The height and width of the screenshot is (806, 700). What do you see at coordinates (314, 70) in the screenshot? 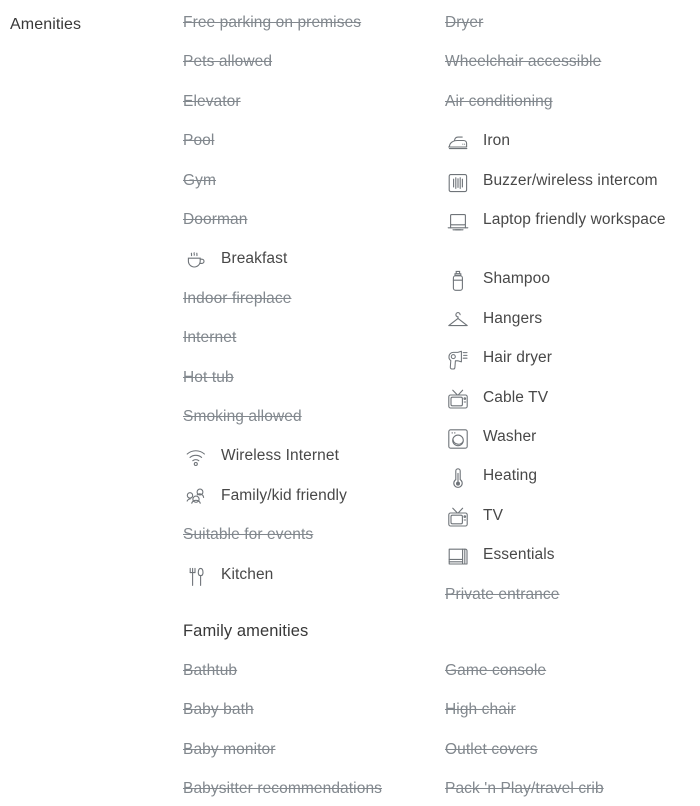
I see `amenity-row: Pets allowed` at bounding box center [314, 70].